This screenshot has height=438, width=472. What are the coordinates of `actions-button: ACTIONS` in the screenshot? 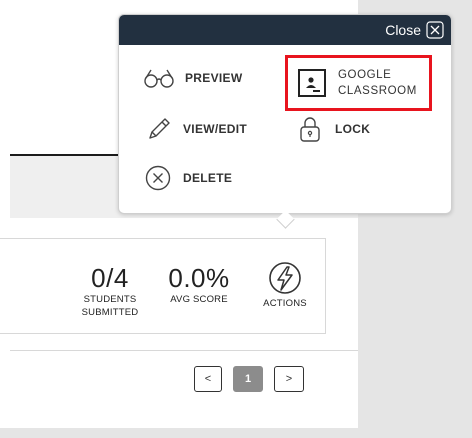 It's located at (285, 285).